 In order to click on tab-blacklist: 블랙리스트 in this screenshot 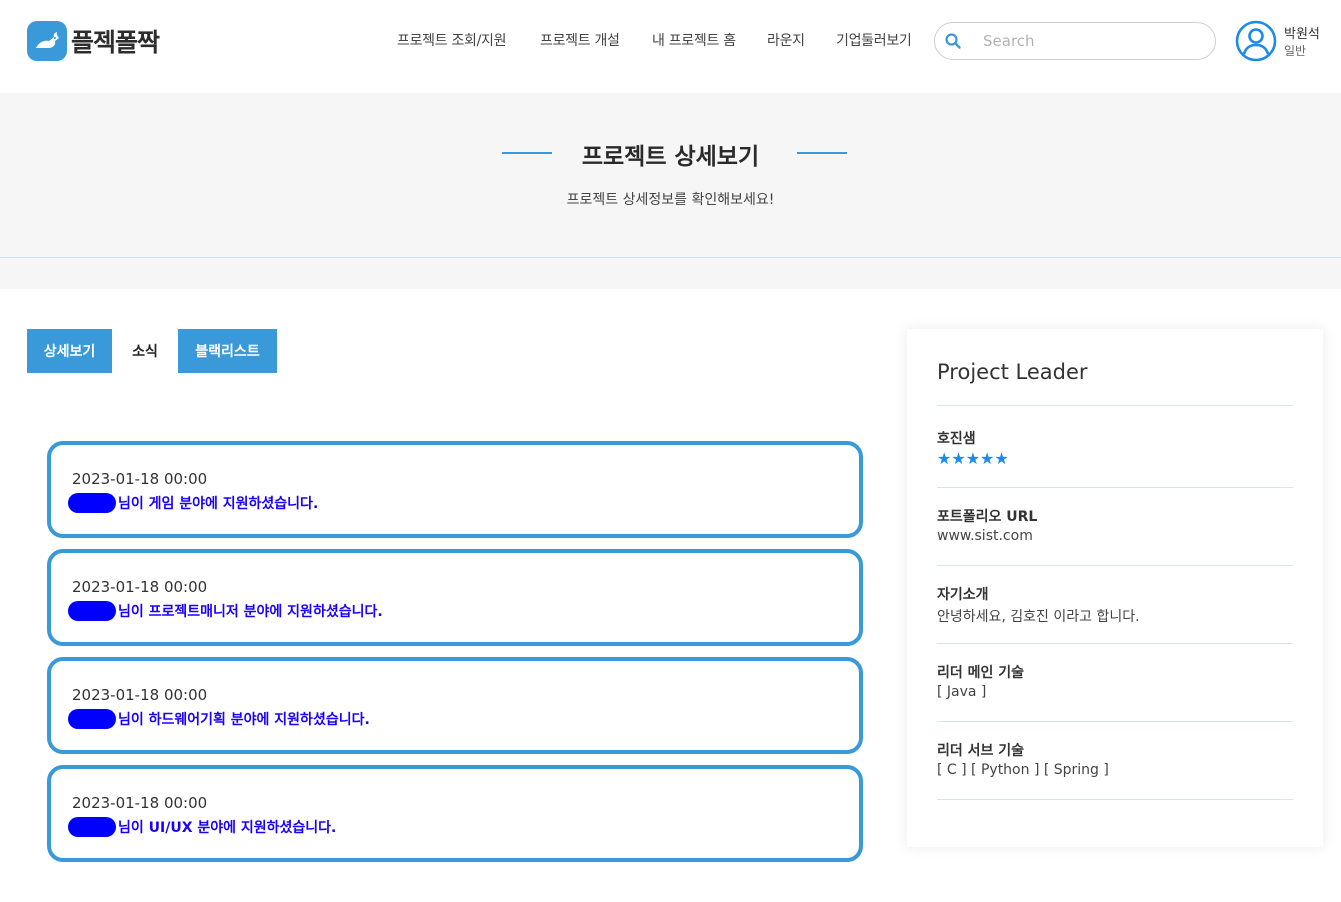, I will do `click(227, 351)`.